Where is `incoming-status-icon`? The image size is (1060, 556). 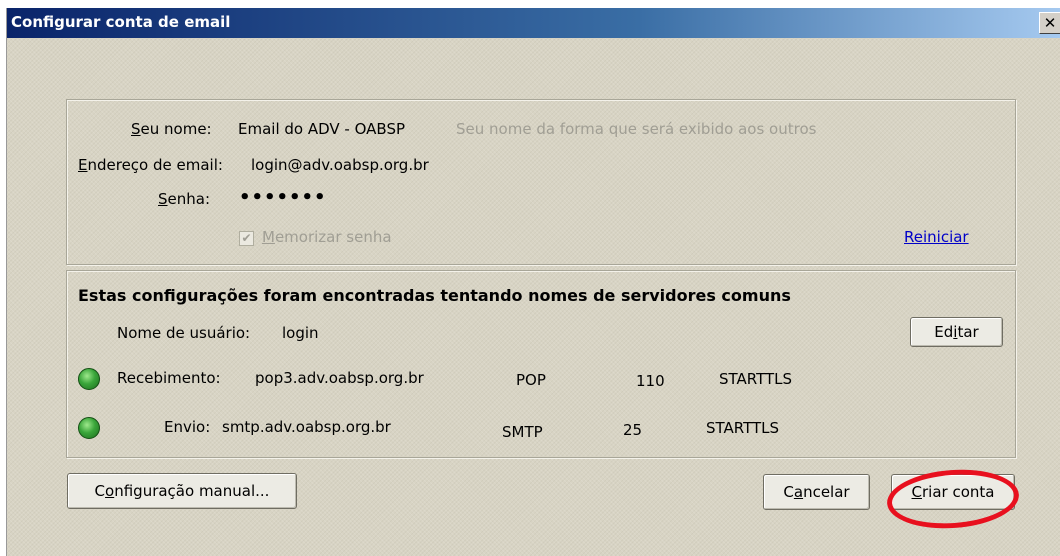 incoming-status-icon is located at coordinates (89, 379).